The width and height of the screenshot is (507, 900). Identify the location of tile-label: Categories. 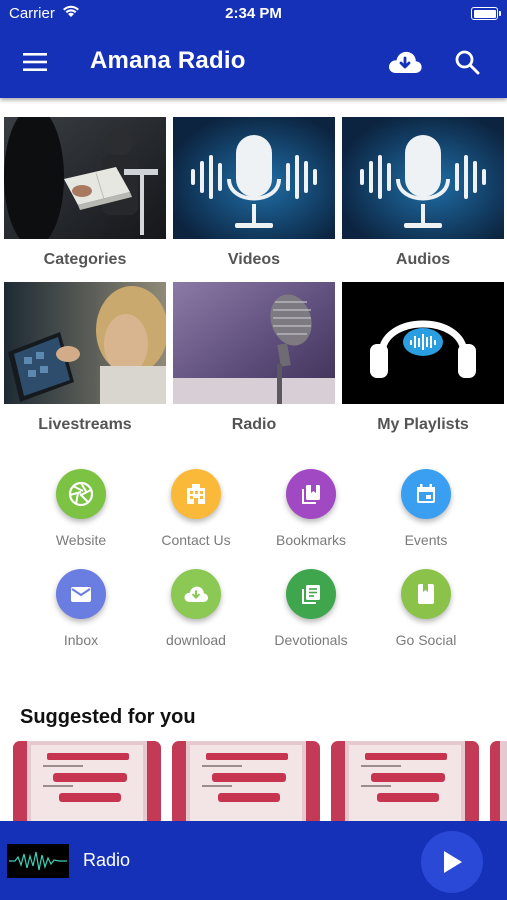
(85, 259).